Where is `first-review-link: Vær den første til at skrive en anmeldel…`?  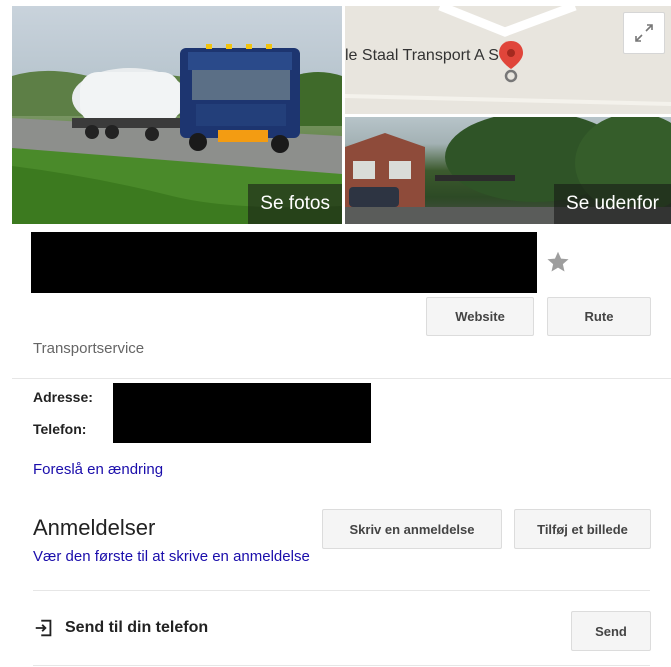
first-review-link: Vær den første til at skrive en anmeldel… is located at coordinates (171, 556).